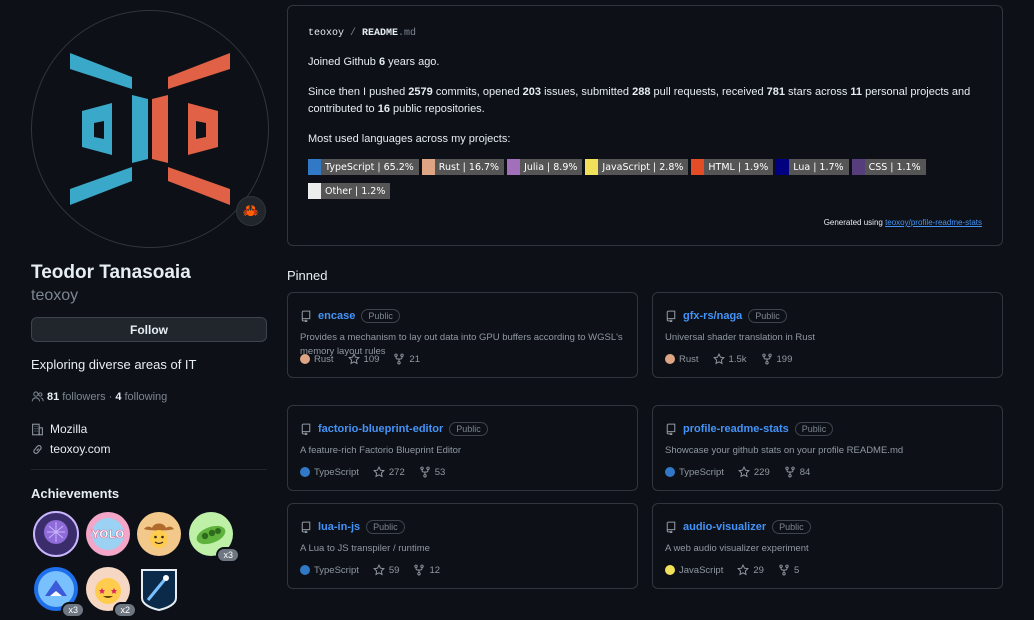 Image resolution: width=1034 pixels, height=620 pixels. I want to click on repo-header: profile-readme-stats Public, so click(749, 429).